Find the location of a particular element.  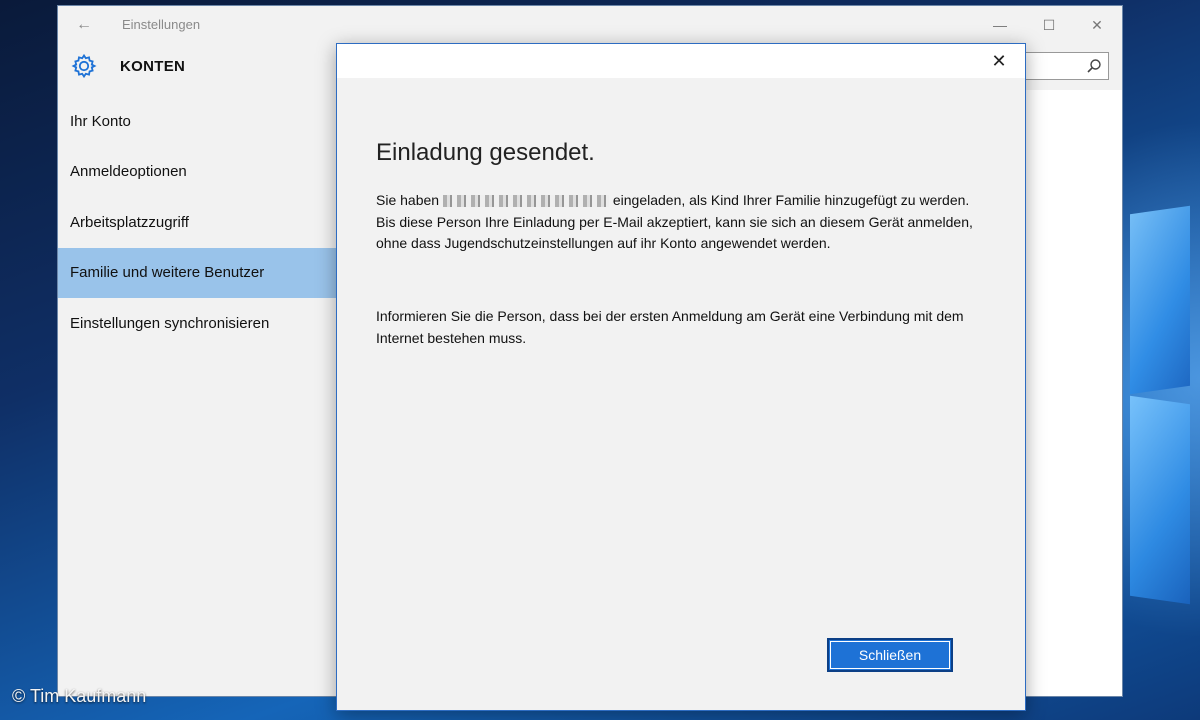

search-icon is located at coordinates (1094, 66).